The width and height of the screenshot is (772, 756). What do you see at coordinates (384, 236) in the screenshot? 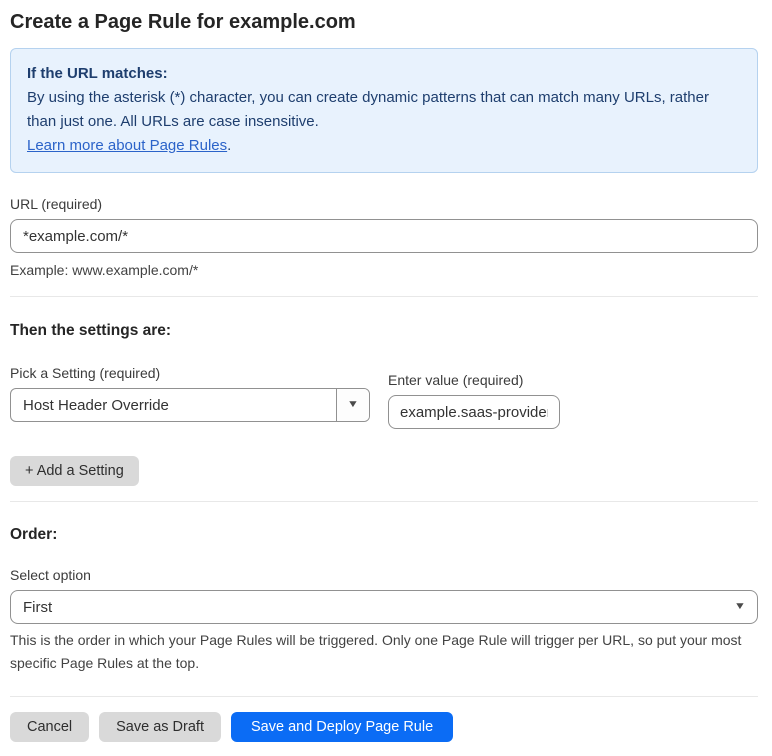
I see `url-input` at bounding box center [384, 236].